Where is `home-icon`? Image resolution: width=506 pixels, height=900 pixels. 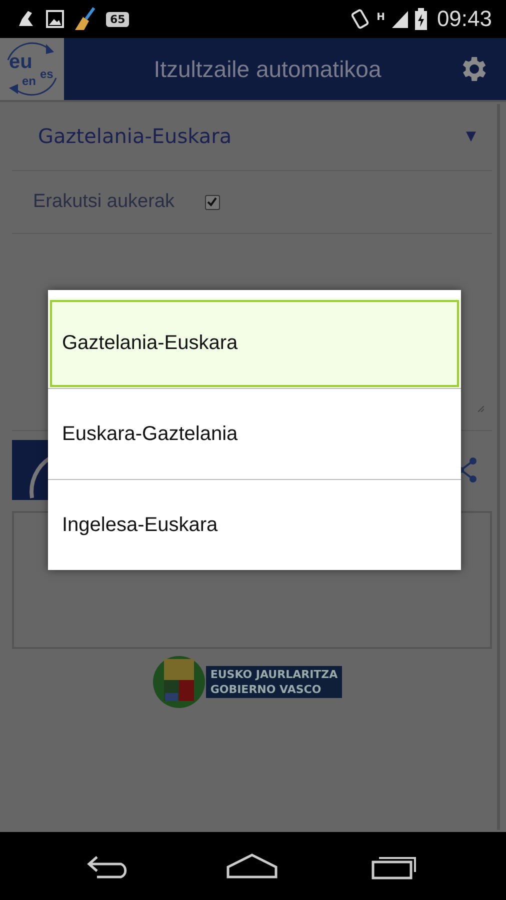 home-icon is located at coordinates (252, 866).